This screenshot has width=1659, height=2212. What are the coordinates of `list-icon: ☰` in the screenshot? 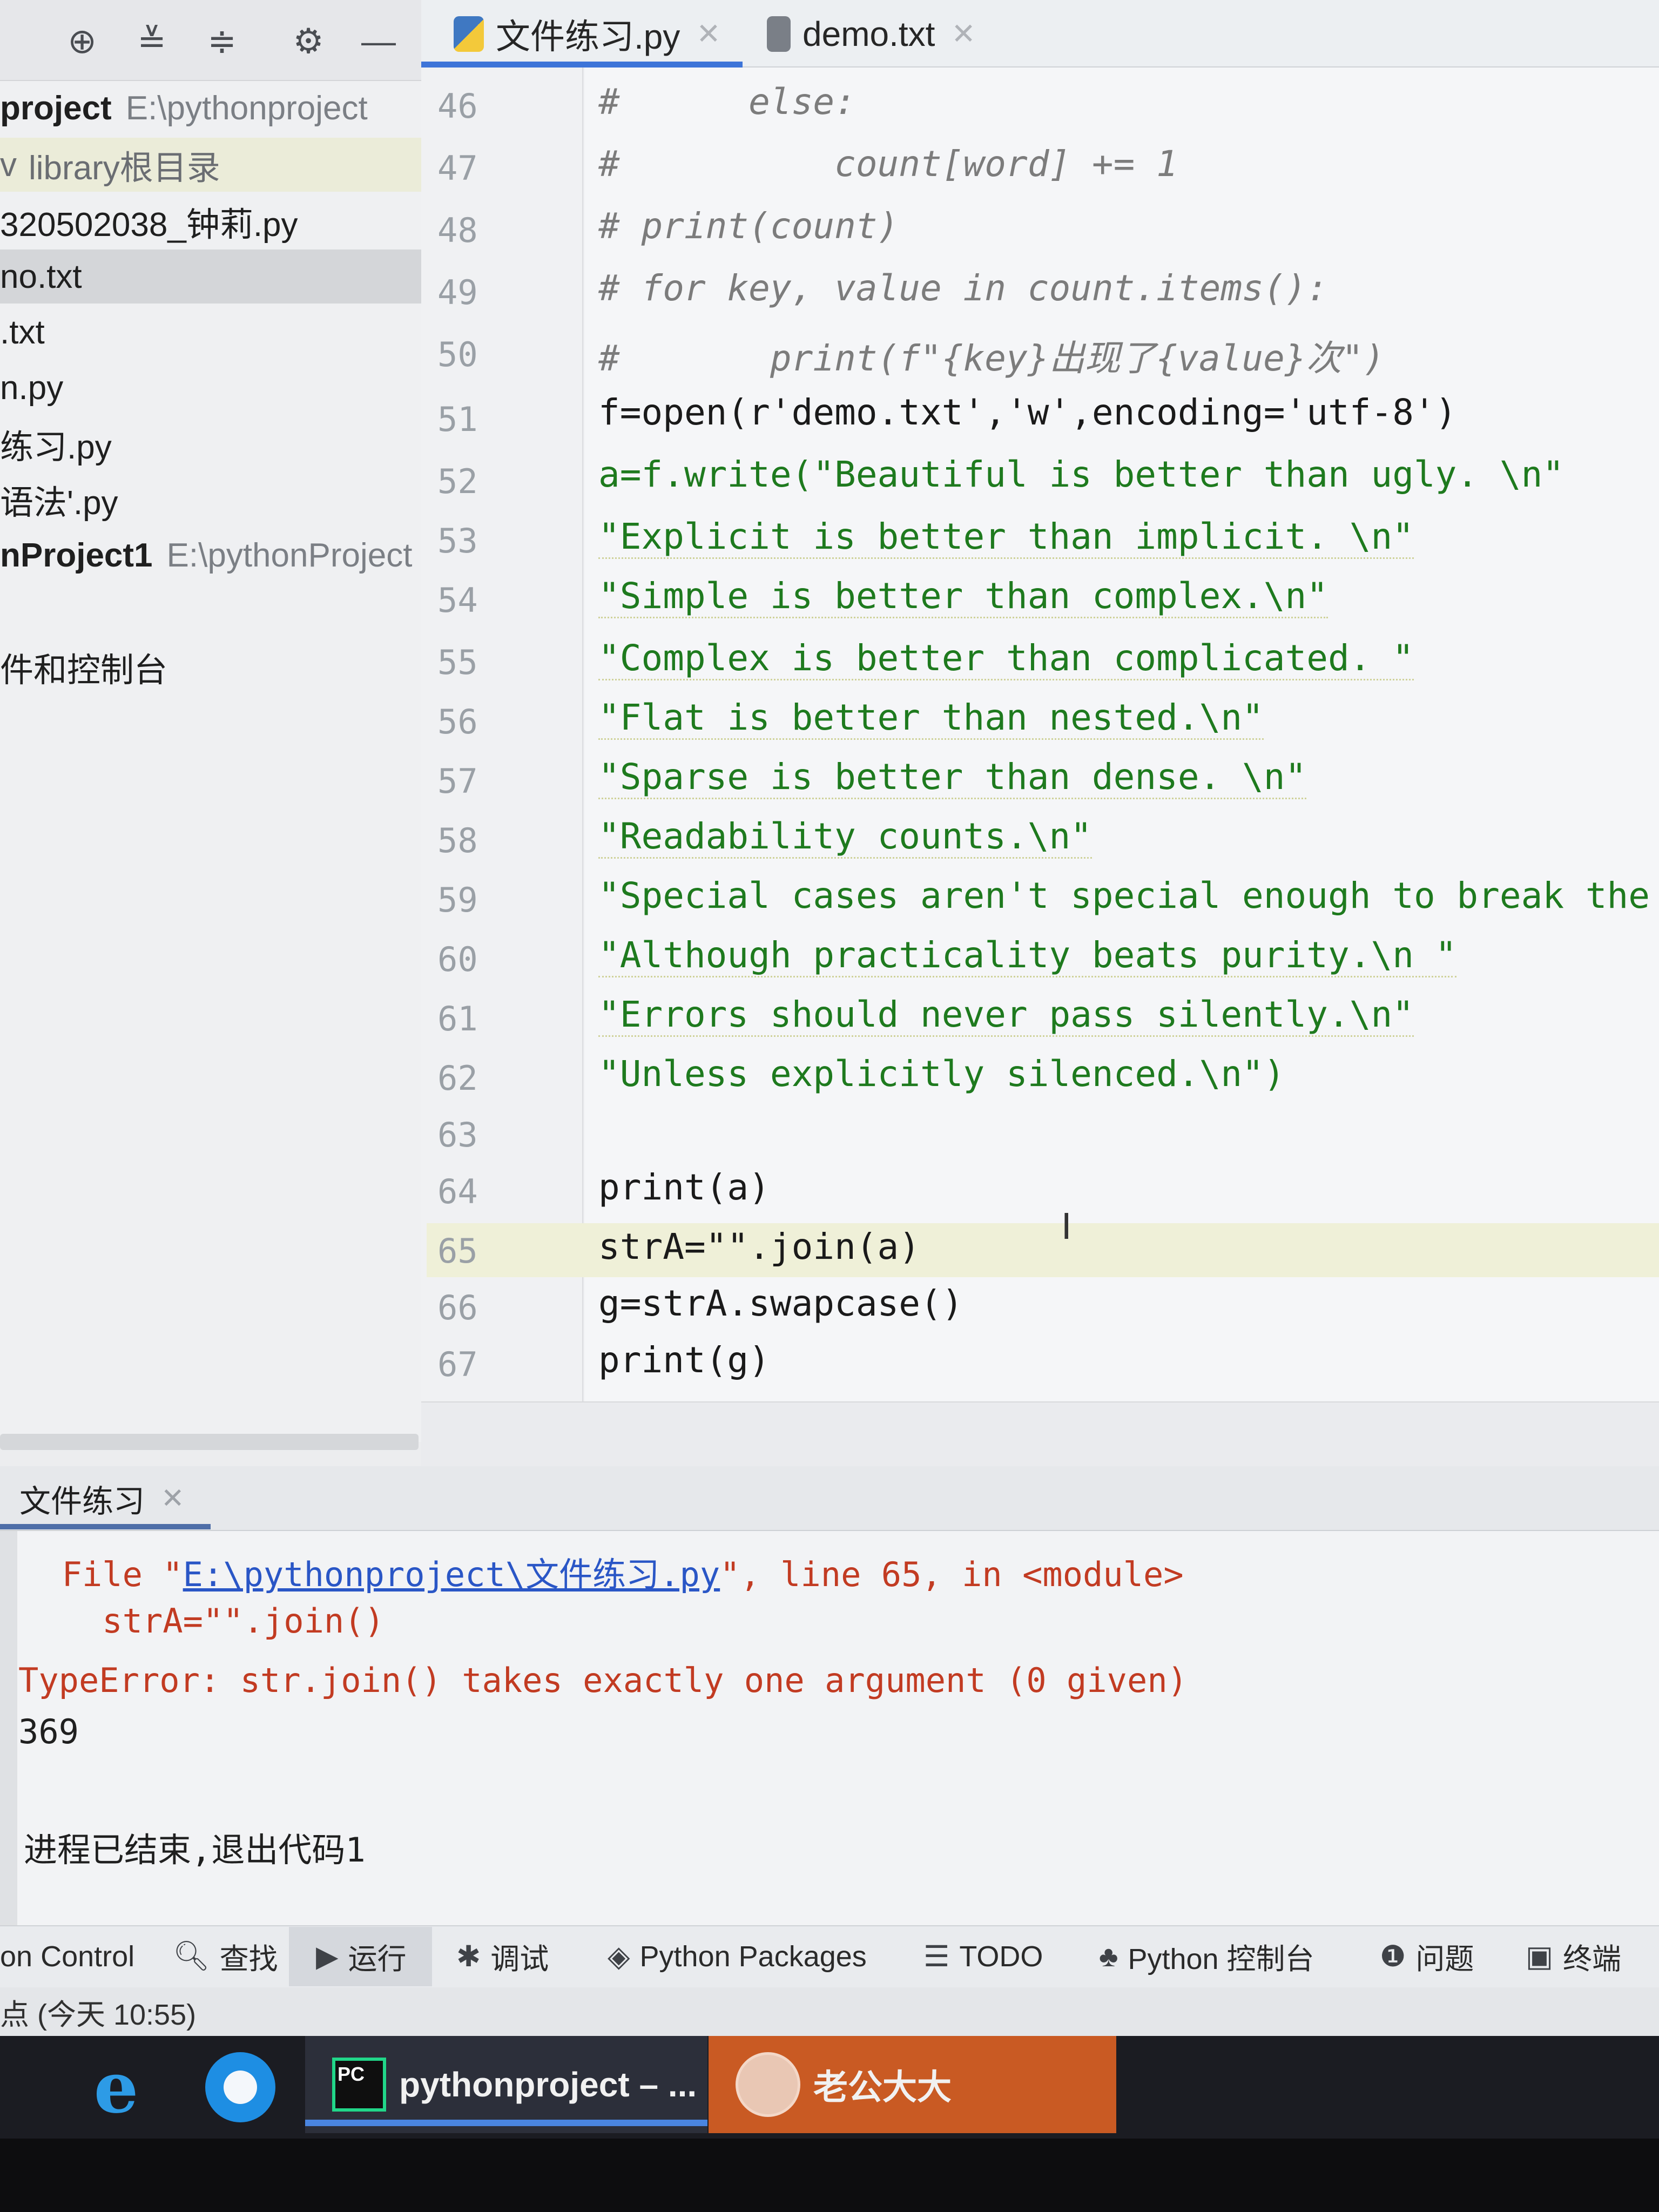 It's located at (936, 1956).